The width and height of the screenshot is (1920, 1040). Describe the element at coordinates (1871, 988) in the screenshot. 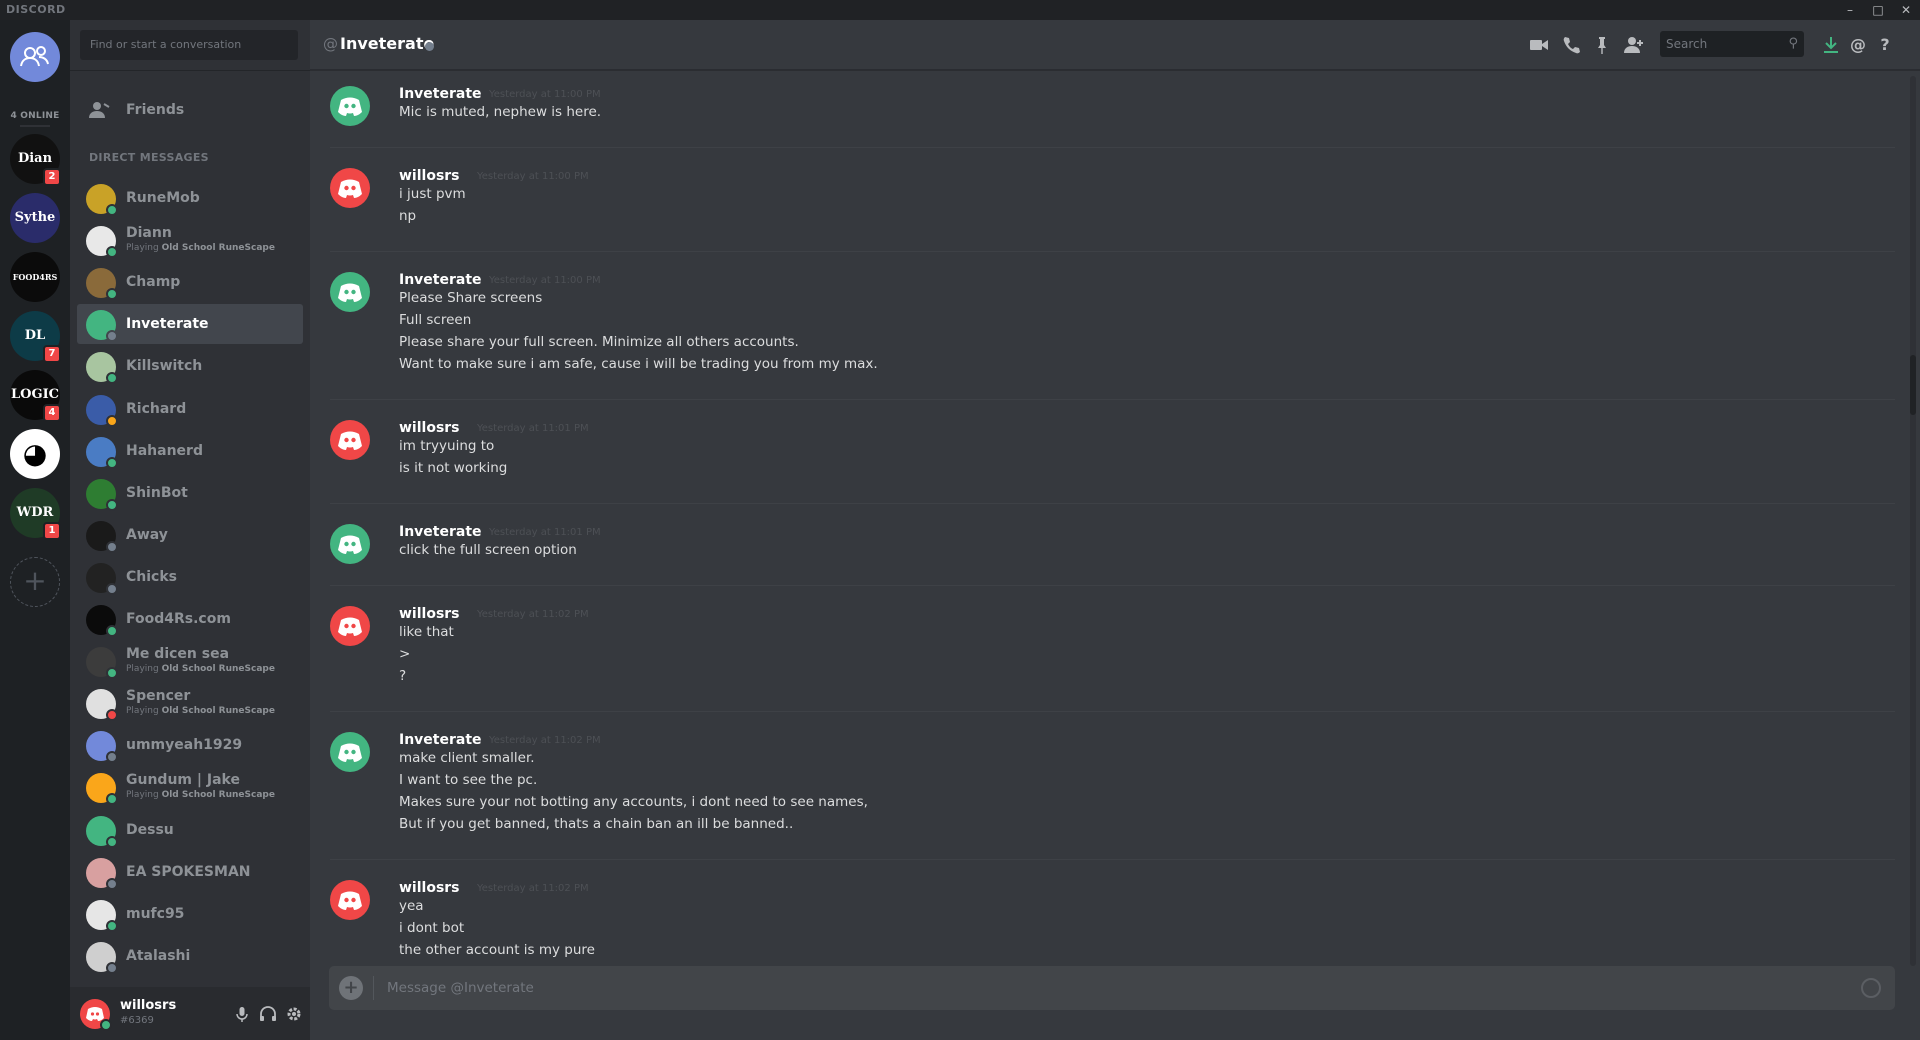

I see `emoji-picker-icon` at that location.